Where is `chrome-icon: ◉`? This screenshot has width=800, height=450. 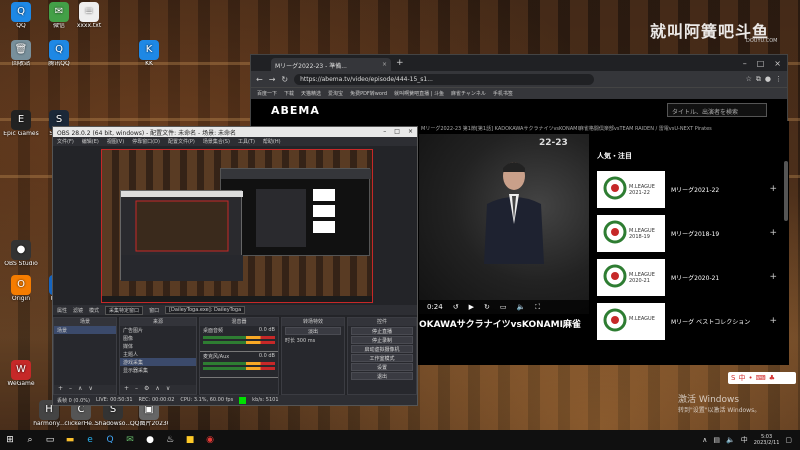 chrome-icon: ◉ is located at coordinates (210, 440).